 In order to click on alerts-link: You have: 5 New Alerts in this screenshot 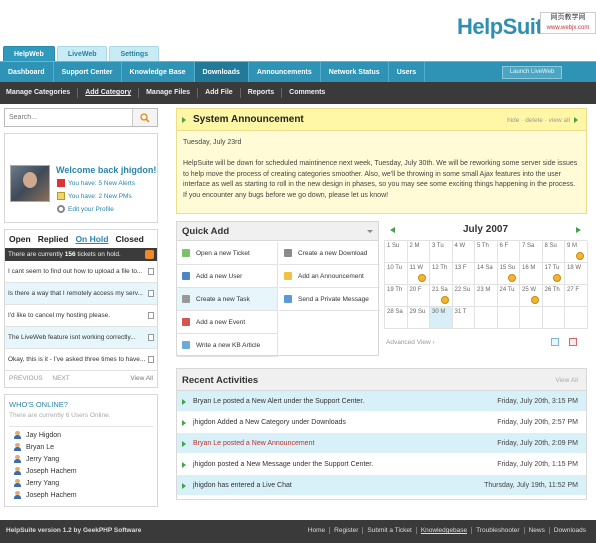, I will do `click(101, 183)`.